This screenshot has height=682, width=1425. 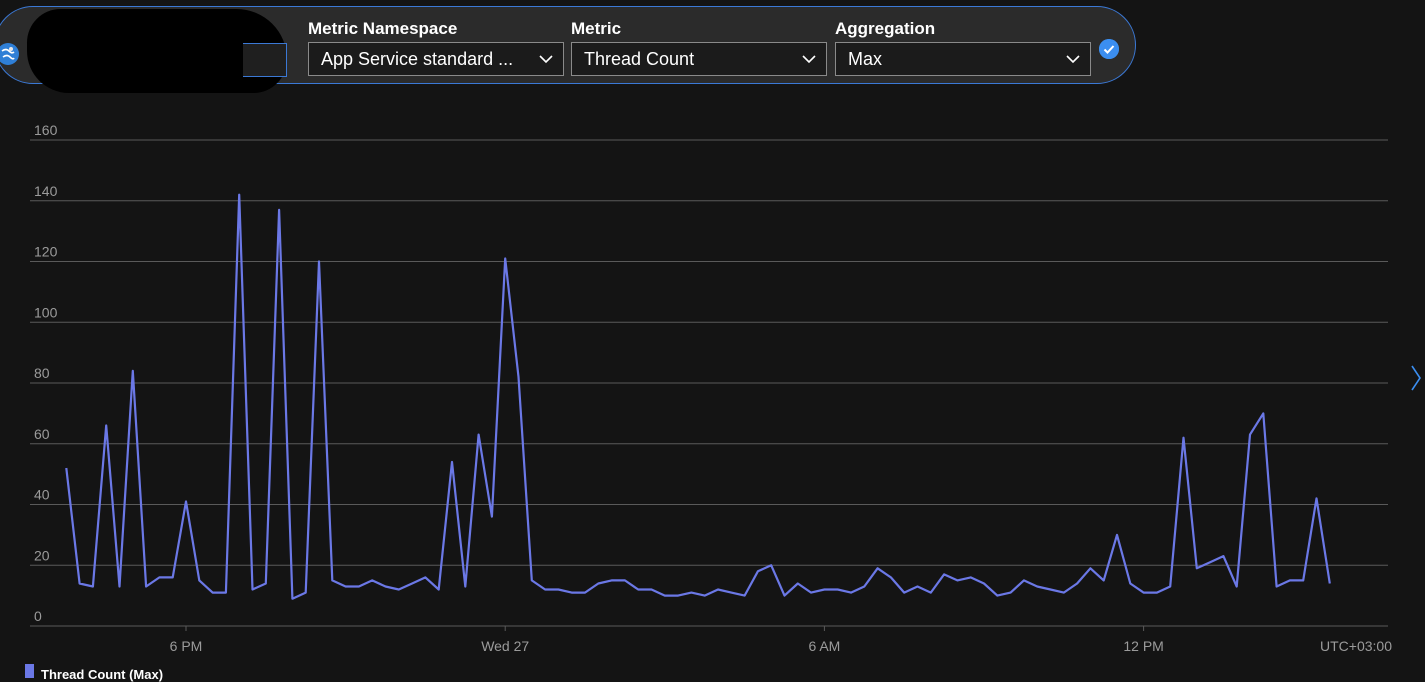 What do you see at coordinates (667, 640) in the screenshot?
I see `x-axis-ticks: 6 PM Wed 27 6 AM 12 PM` at bounding box center [667, 640].